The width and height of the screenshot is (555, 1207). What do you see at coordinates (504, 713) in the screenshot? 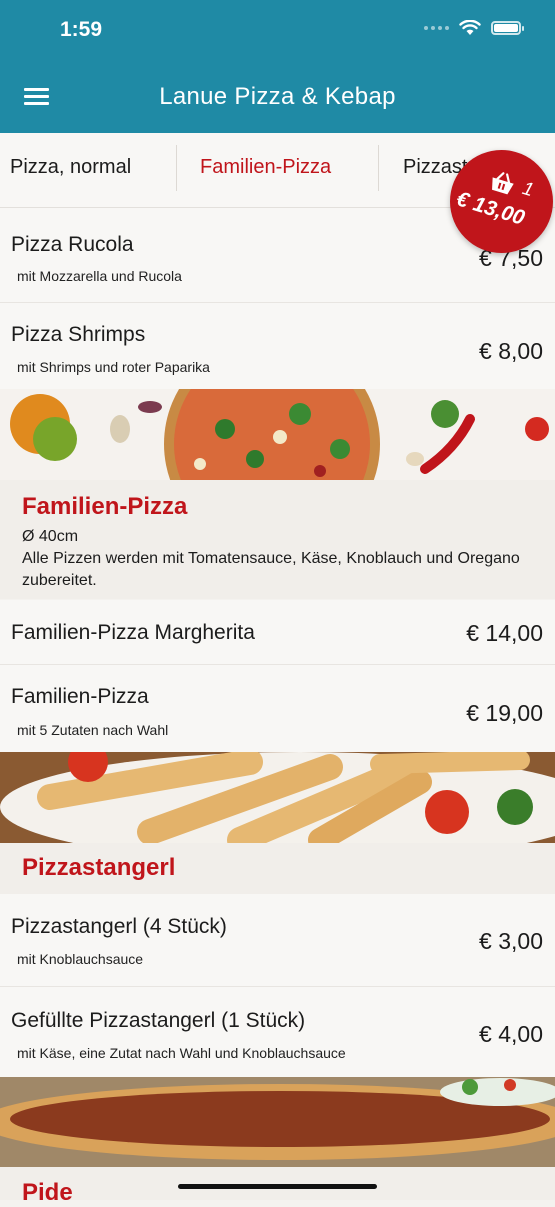
I see `item-price: € 19,00` at bounding box center [504, 713].